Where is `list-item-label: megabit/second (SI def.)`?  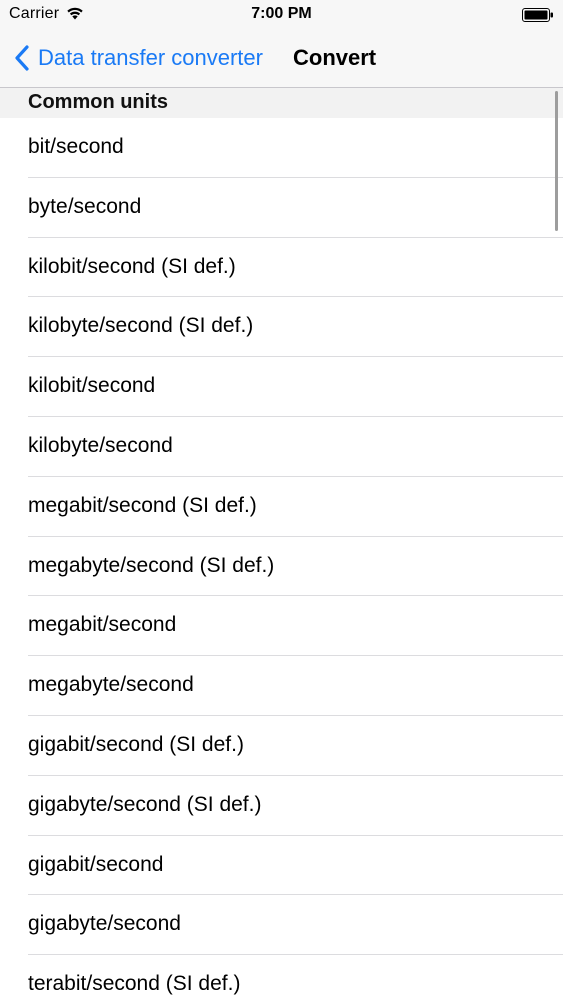 list-item-label: megabit/second (SI def.) is located at coordinates (142, 505).